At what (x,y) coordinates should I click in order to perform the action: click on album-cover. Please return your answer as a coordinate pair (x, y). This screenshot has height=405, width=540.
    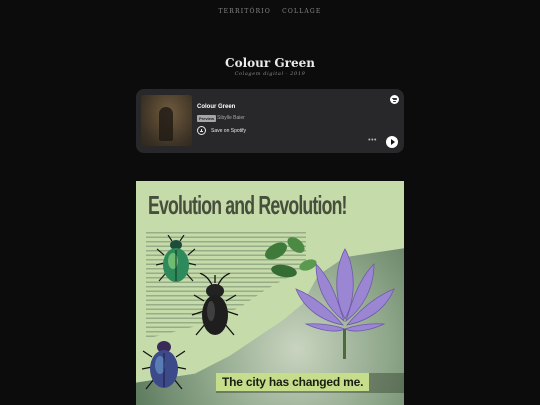
    Looking at the image, I should click on (166, 120).